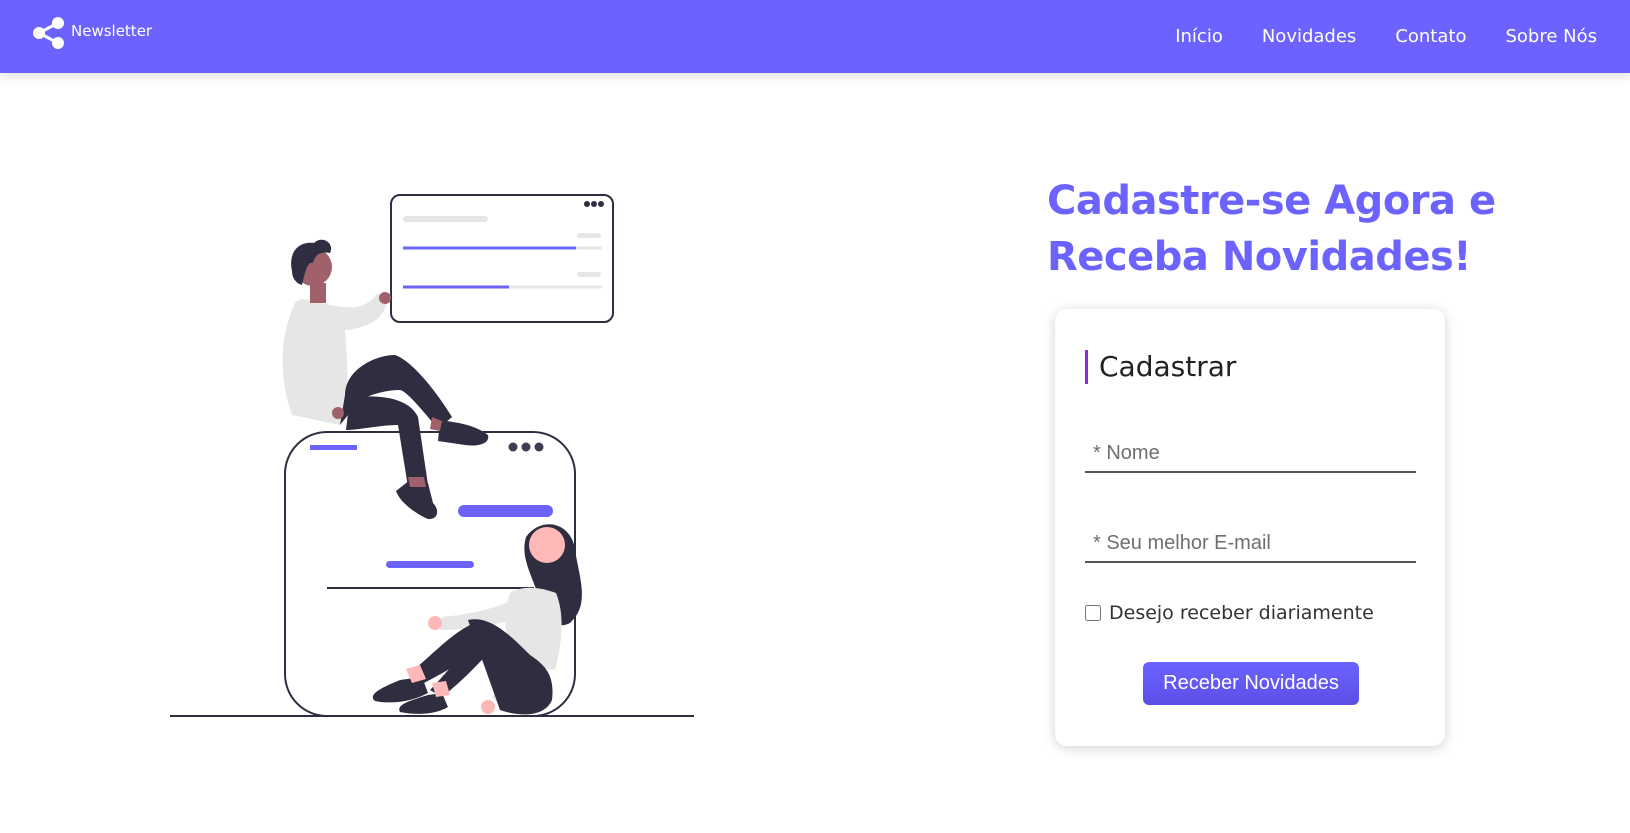  Describe the element at coordinates (48, 33) in the screenshot. I see `share-icon` at that location.